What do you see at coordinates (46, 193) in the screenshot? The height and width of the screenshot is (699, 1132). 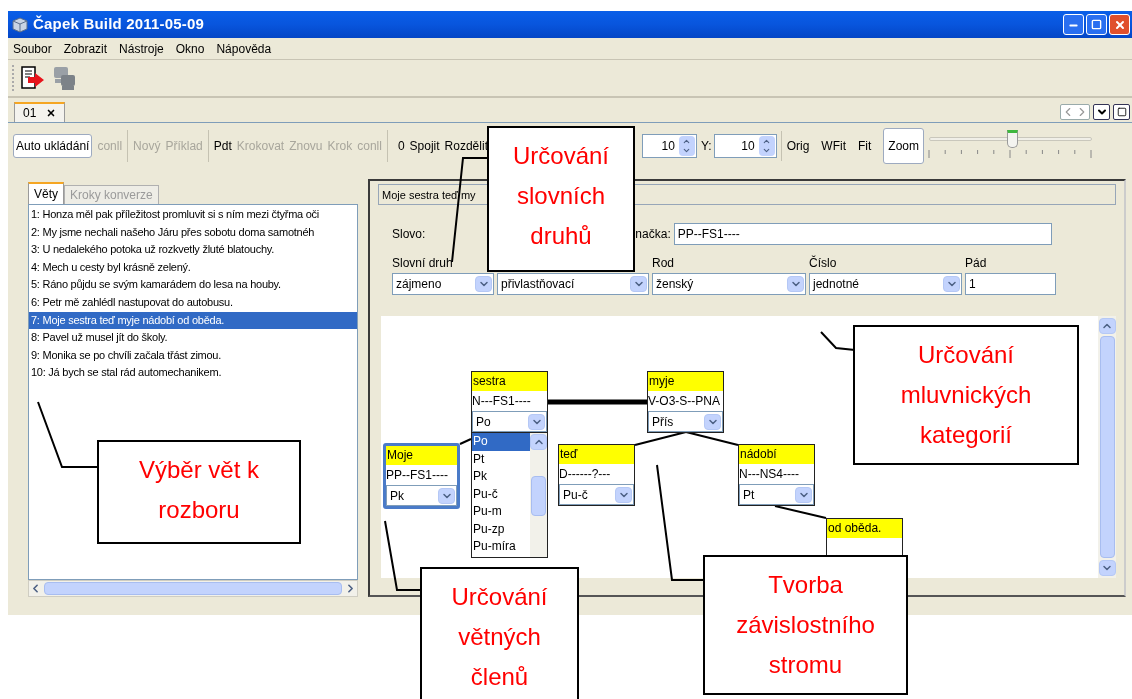 I see `panel-tab: Věty` at bounding box center [46, 193].